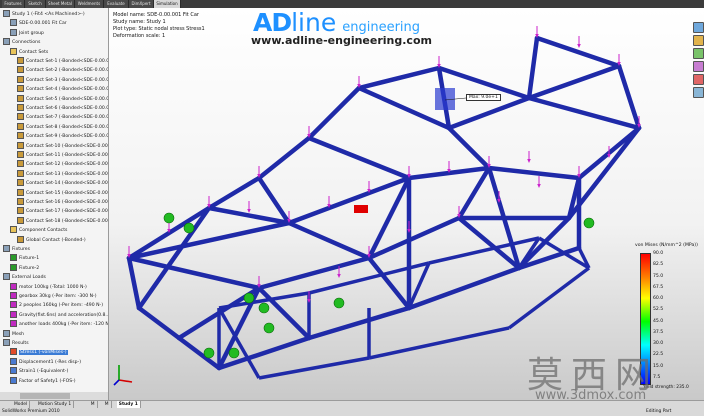 This screenshot has width=704, height=416. Describe the element at coordinates (43, 24) in the screenshot. I see `tree-item-label: SDE-0.00.001 Fit Car` at that location.